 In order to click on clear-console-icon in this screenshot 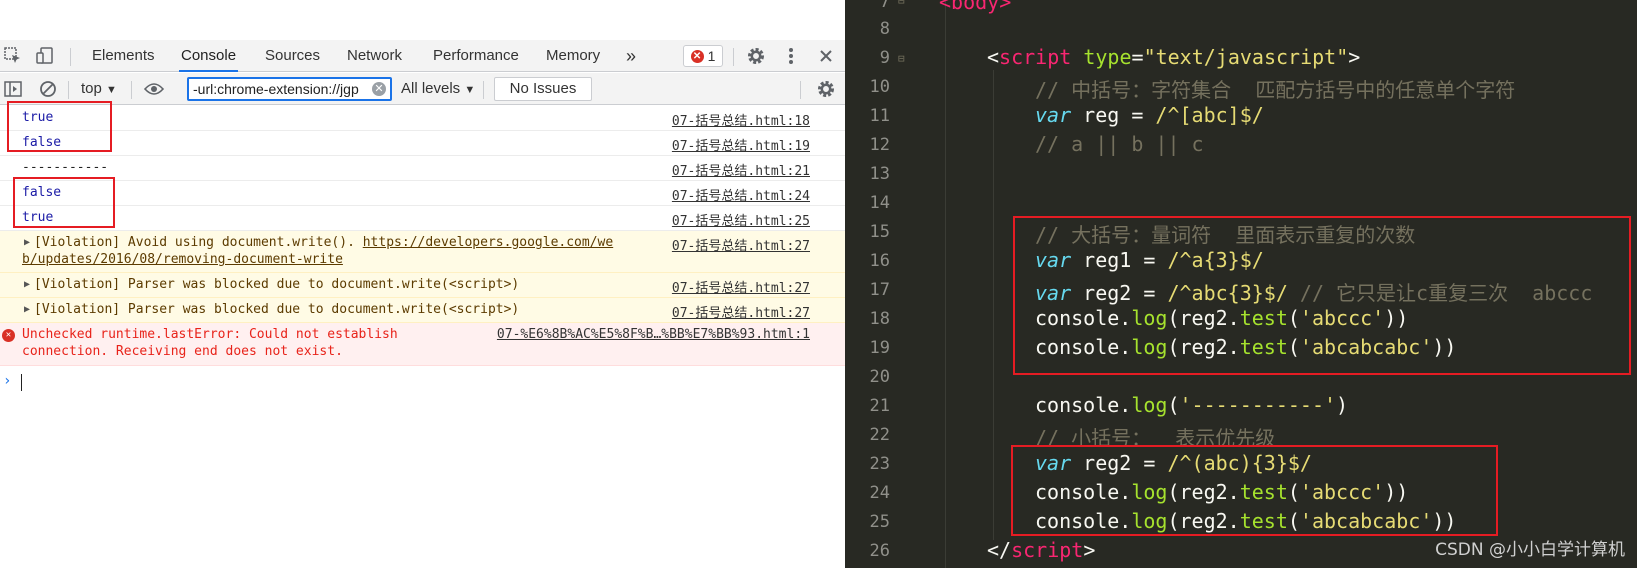, I will do `click(48, 89)`.